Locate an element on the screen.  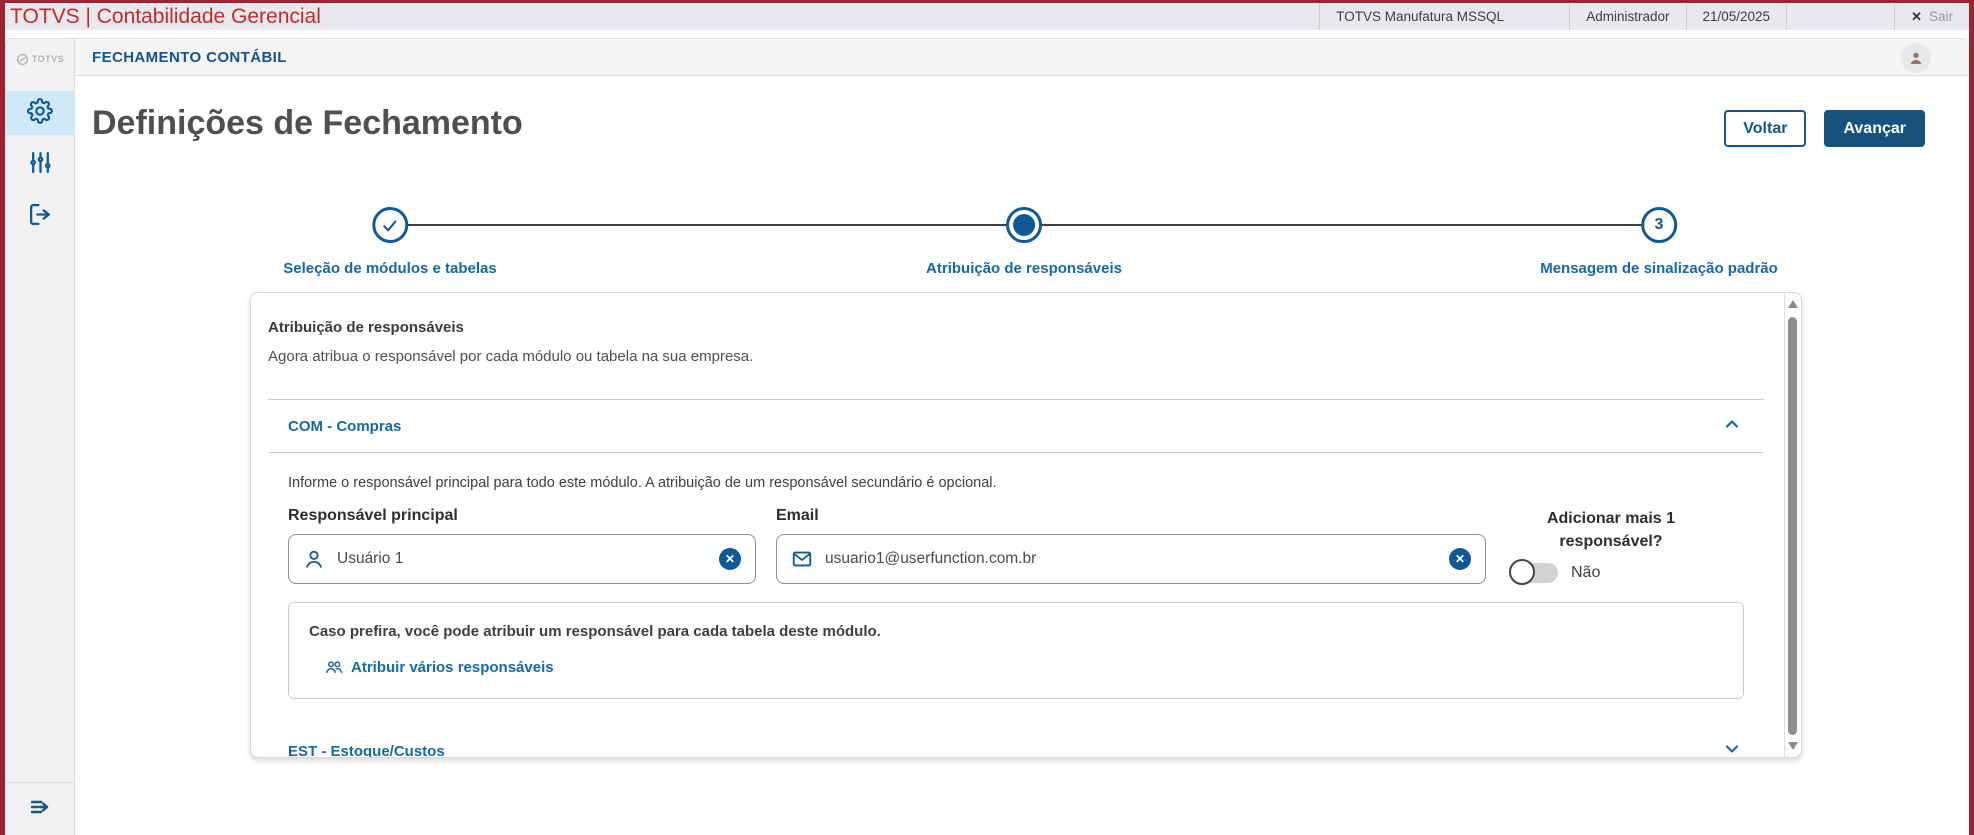
step-1-circle is located at coordinates (389, 225).